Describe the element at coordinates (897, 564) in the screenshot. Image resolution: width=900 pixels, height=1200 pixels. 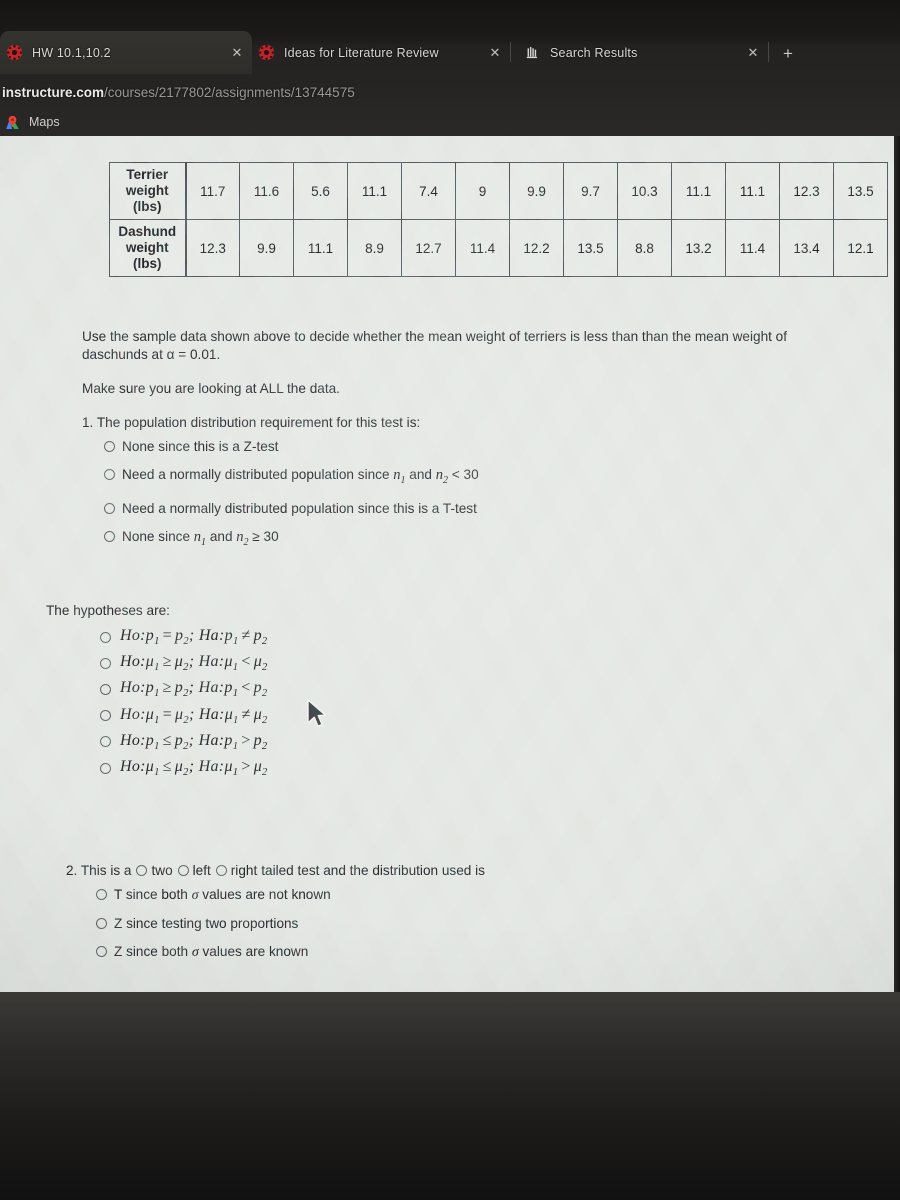
I see `screen-right-edge` at that location.